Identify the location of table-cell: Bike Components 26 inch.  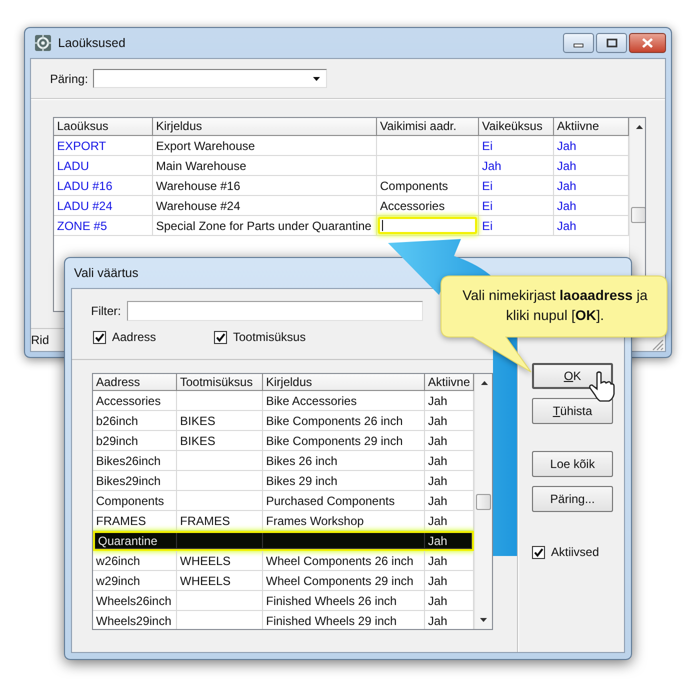
(344, 421).